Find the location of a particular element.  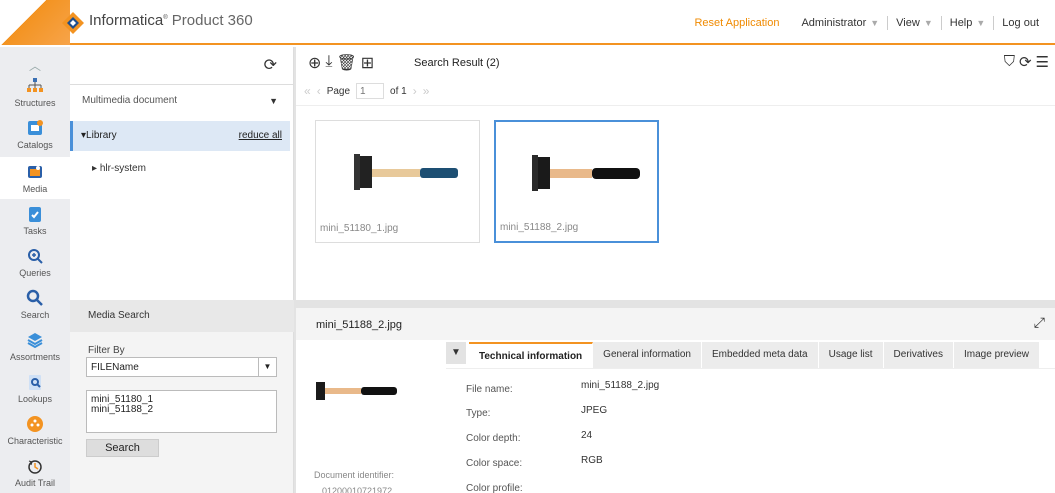

tree-node-hlr-system: ▸ hlr-system is located at coordinates (119, 168).